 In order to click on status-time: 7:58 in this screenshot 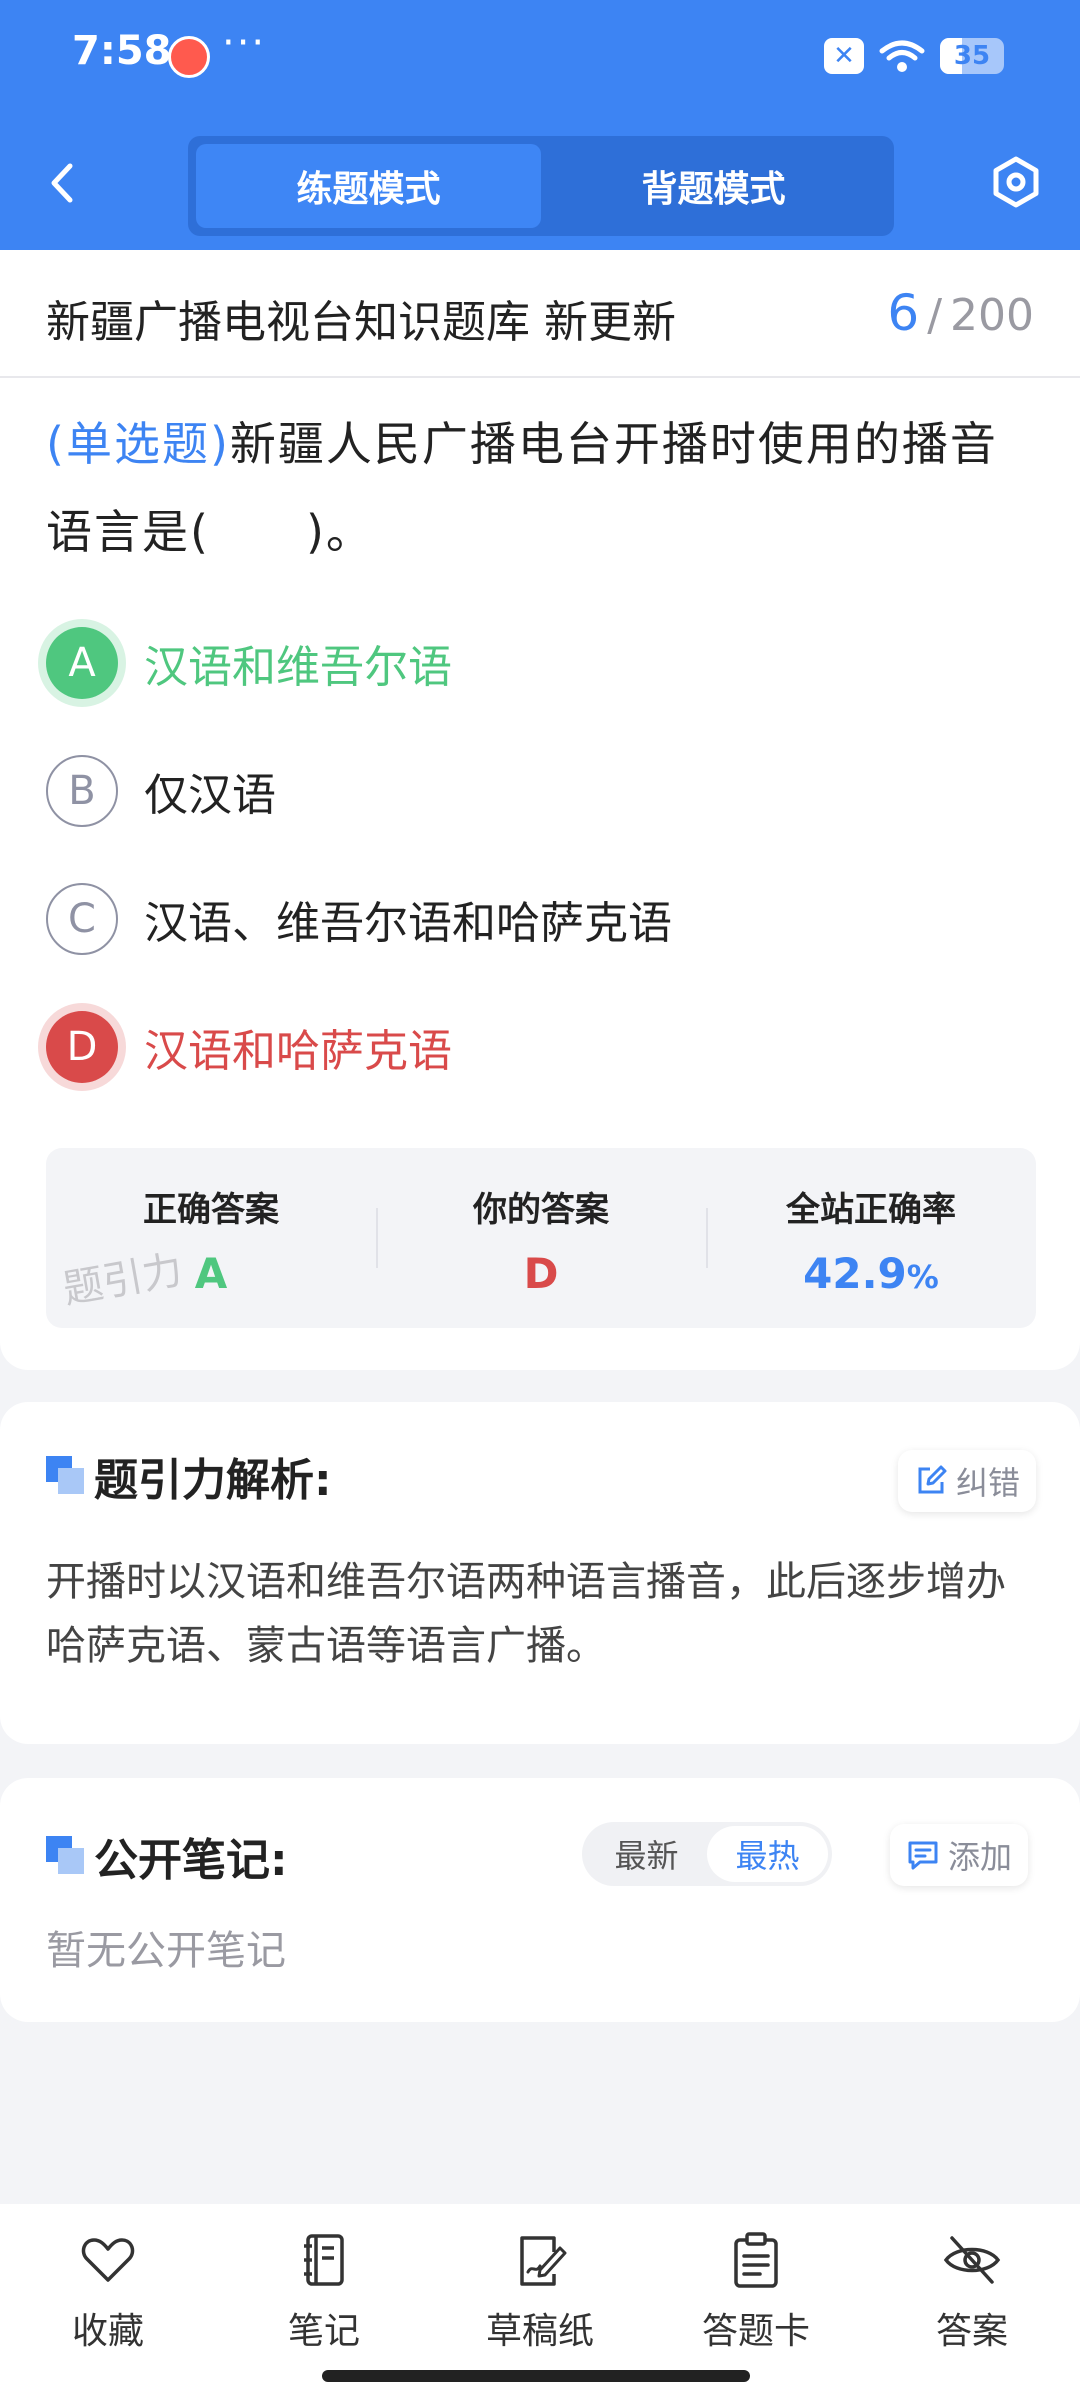, I will do `click(122, 51)`.